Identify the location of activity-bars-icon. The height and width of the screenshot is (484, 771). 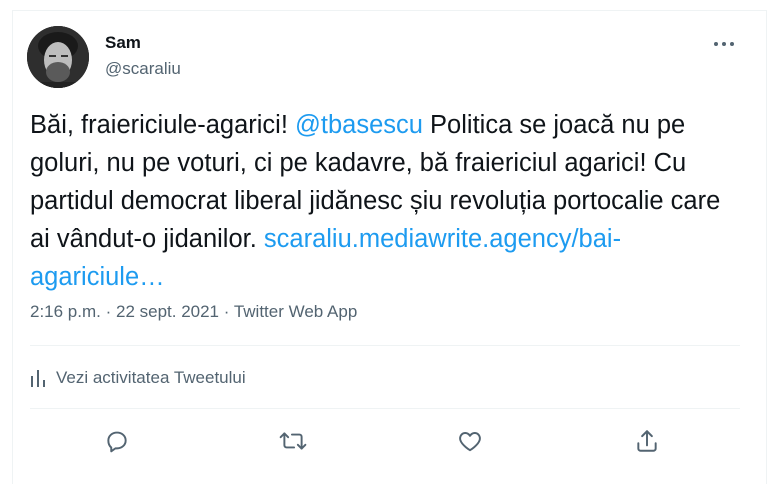
(38, 378).